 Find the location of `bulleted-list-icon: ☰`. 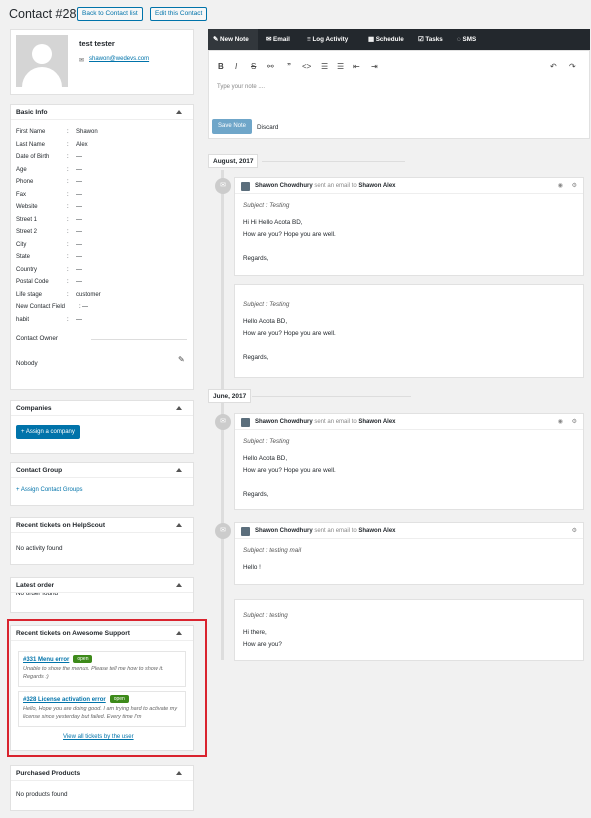

bulleted-list-icon: ☰ is located at coordinates (324, 66).